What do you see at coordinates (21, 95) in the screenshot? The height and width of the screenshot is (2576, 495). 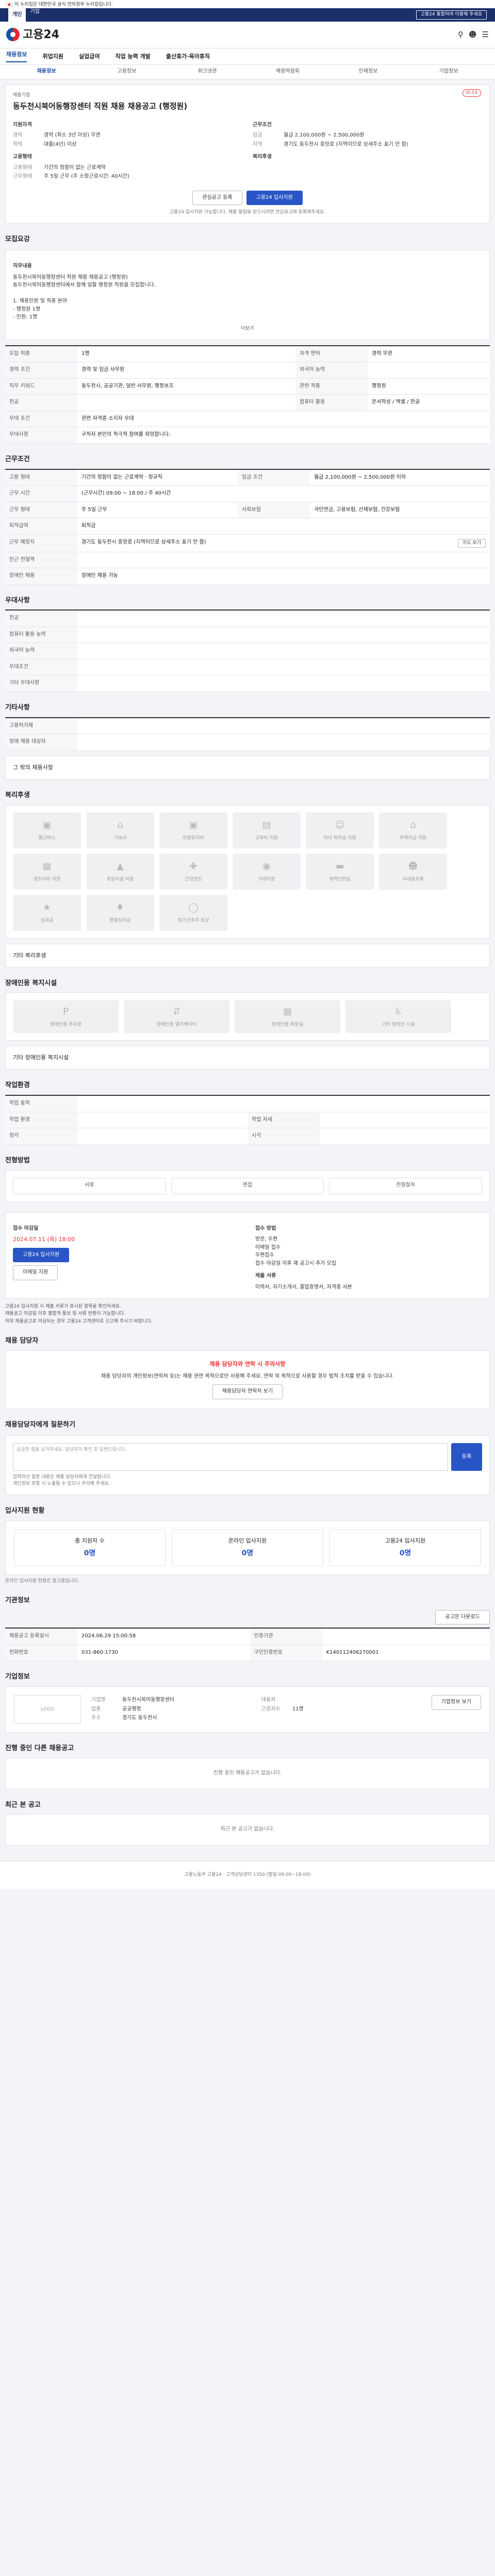 I see `company-name: 채용기업` at bounding box center [21, 95].